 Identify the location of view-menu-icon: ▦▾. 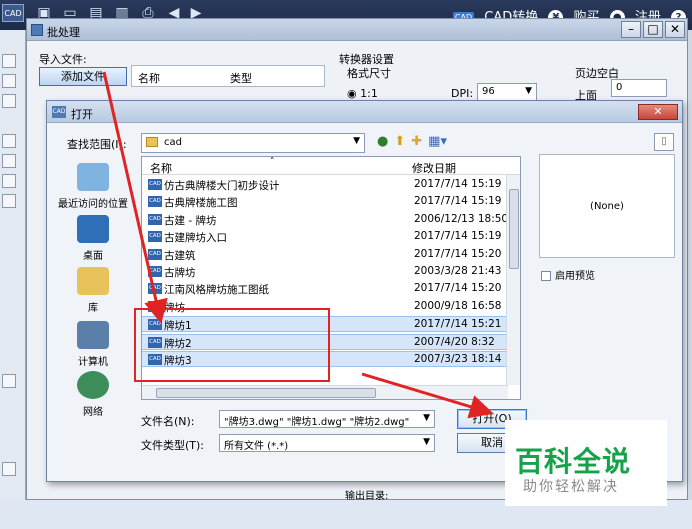
(437, 141).